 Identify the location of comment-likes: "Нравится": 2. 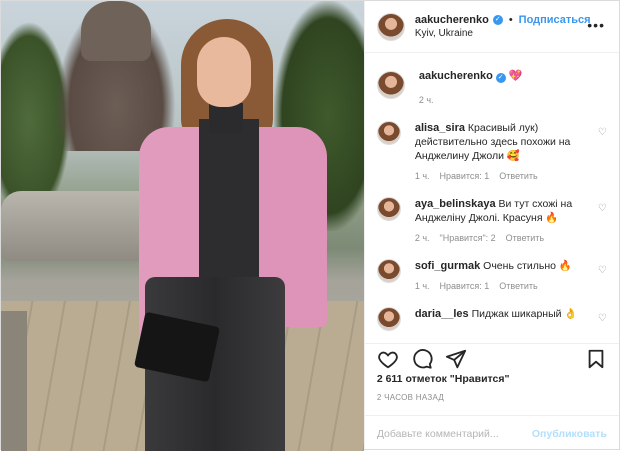
(468, 238).